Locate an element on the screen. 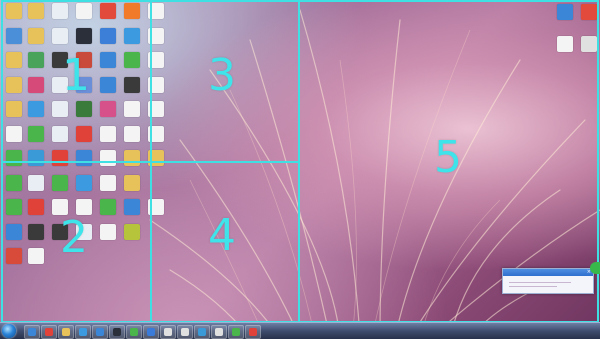 The height and width of the screenshot is (339, 600). taskbar-folder-icon is located at coordinates (66, 332).